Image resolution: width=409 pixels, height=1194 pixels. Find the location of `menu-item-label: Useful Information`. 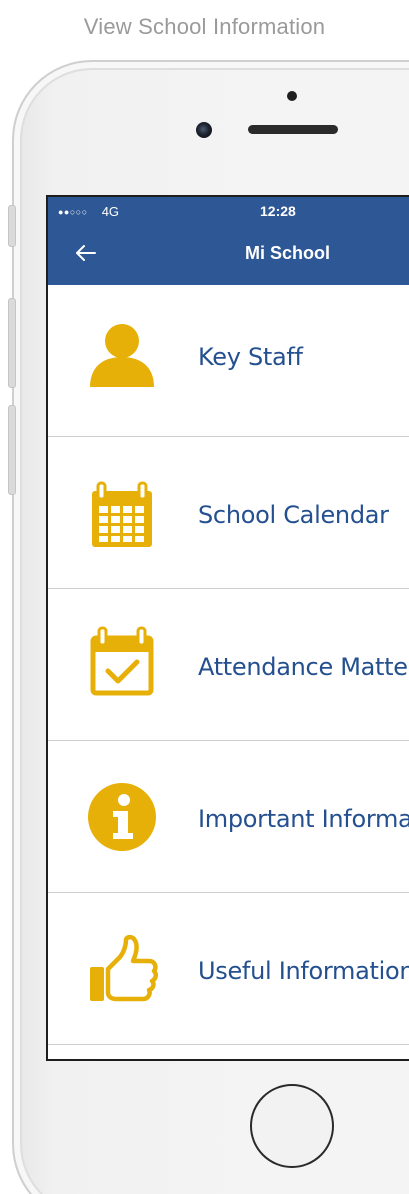

menu-item-label: Useful Information is located at coordinates (303, 971).